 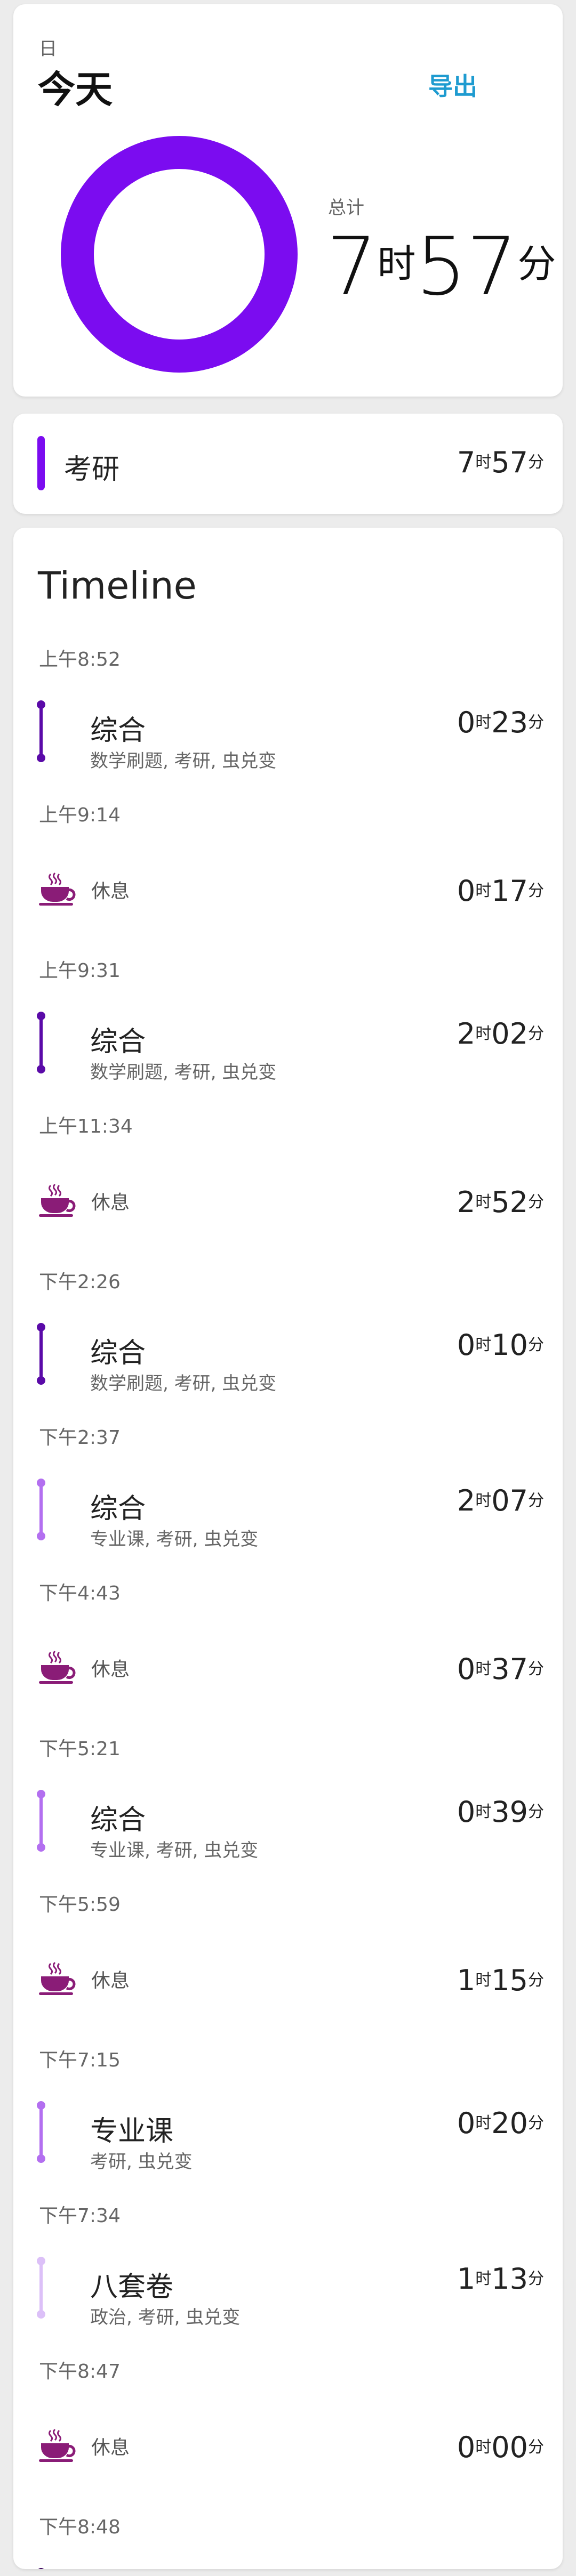 I want to click on entry-duration: 1时13分, so click(x=500, y=2279).